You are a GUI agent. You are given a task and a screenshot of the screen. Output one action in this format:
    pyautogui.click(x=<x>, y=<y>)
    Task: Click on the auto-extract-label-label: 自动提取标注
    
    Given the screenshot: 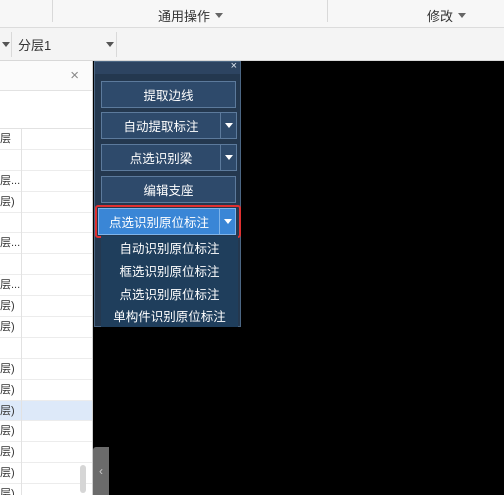 What is the action you would take?
    pyautogui.click(x=161, y=127)
    